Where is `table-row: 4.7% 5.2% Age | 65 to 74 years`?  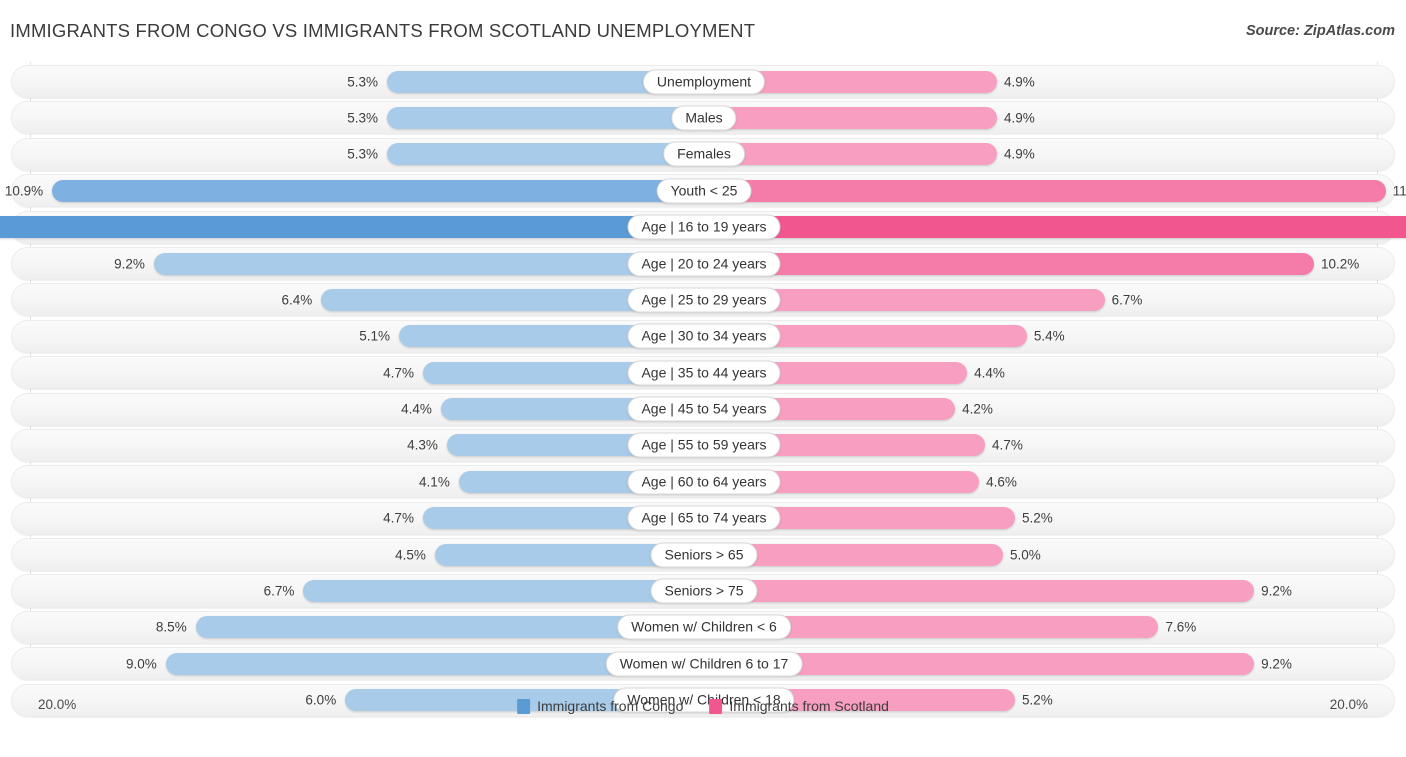
table-row: 4.7% 5.2% Age | 65 to 74 years is located at coordinates (703, 518).